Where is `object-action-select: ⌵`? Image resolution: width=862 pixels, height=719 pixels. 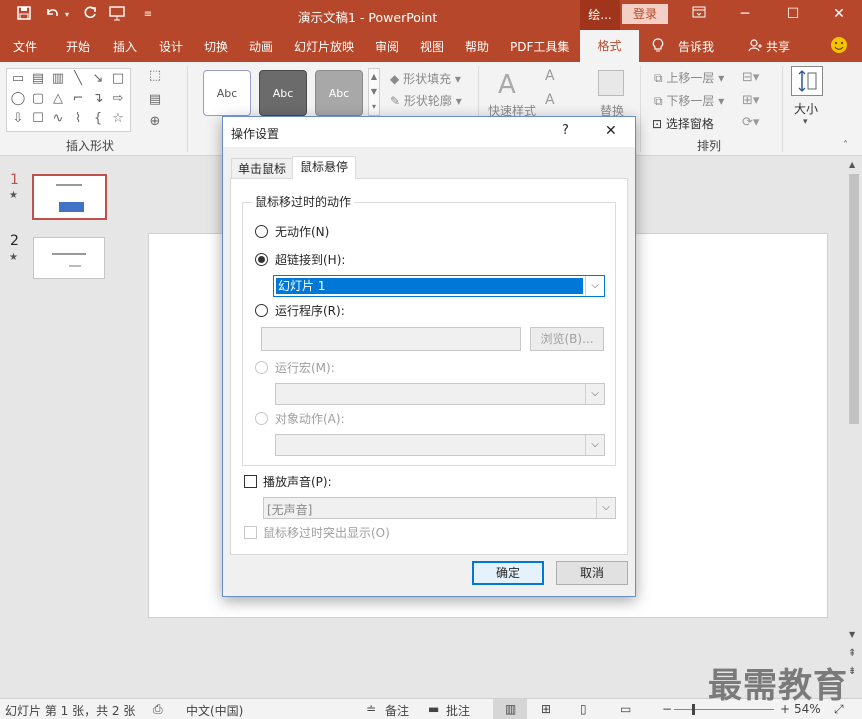
object-action-select: ⌵ is located at coordinates (440, 445).